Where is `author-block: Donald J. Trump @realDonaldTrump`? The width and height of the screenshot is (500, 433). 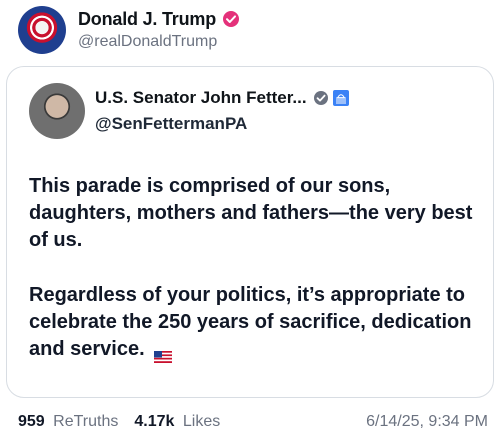 author-block: Donald J. Trump @realDonaldTrump is located at coordinates (159, 30).